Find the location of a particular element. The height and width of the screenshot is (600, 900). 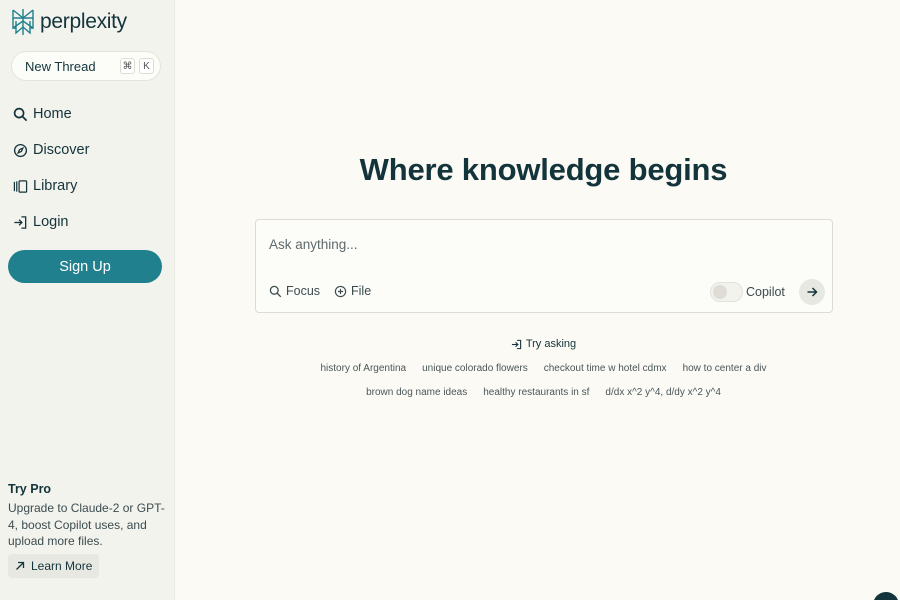

library-icon is located at coordinates (20, 186).